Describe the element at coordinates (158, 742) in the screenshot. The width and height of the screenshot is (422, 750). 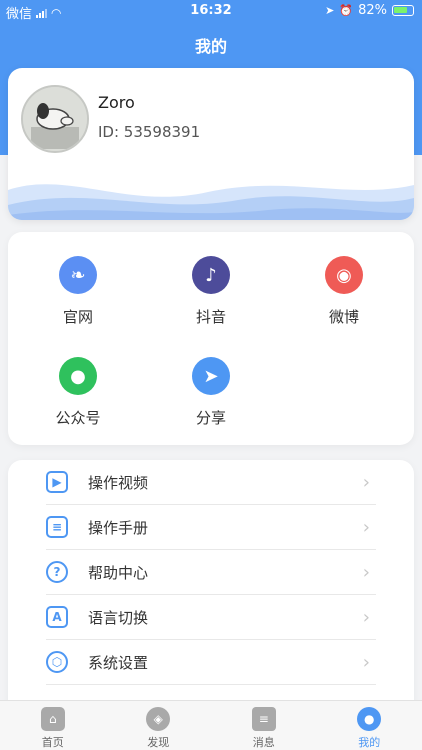
I see `tab-label: 发现` at that location.